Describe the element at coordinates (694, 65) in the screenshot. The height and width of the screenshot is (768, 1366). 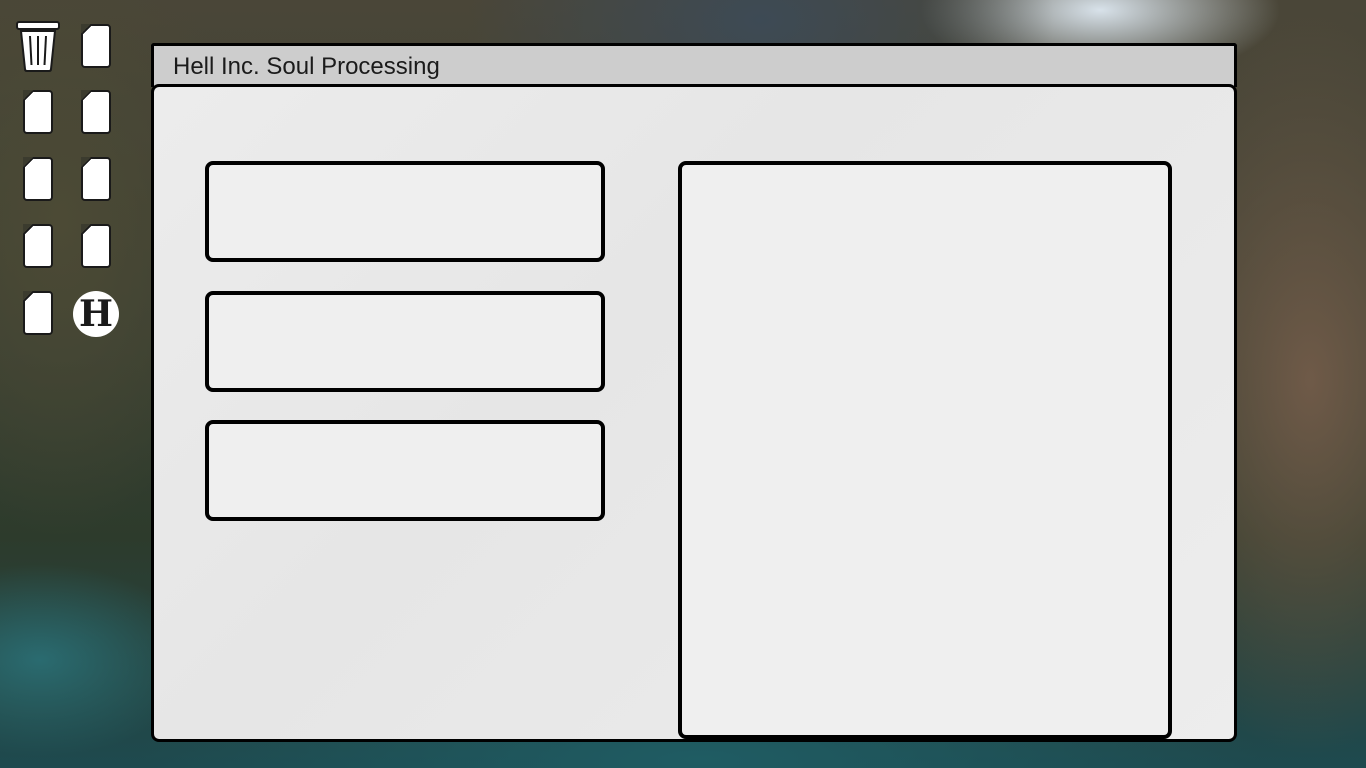
I see `window-titlebar: Hell Inc. Soul Processing` at that location.